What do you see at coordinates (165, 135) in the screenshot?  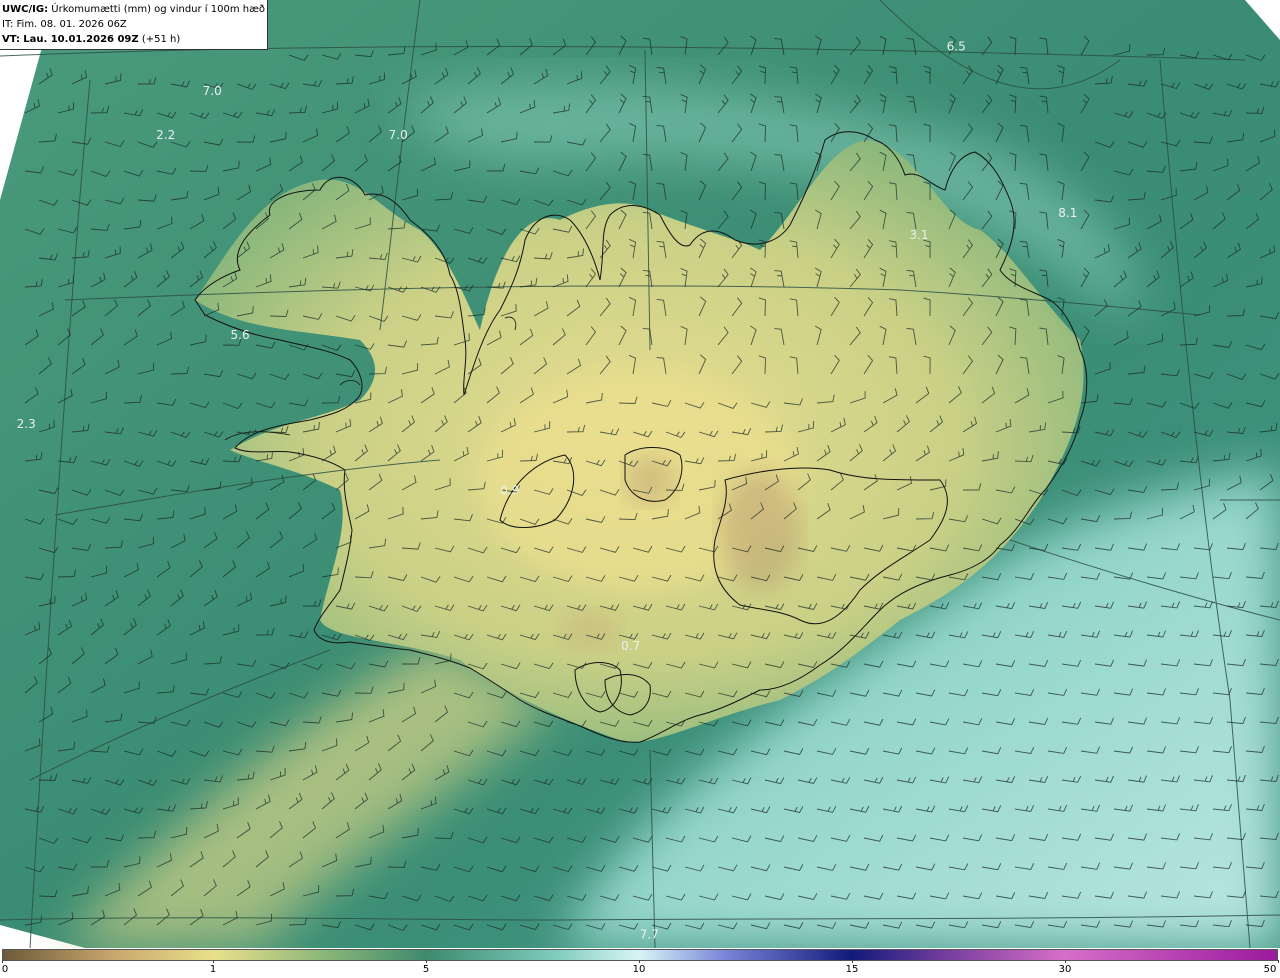 I see `value-label: 2.2` at bounding box center [165, 135].